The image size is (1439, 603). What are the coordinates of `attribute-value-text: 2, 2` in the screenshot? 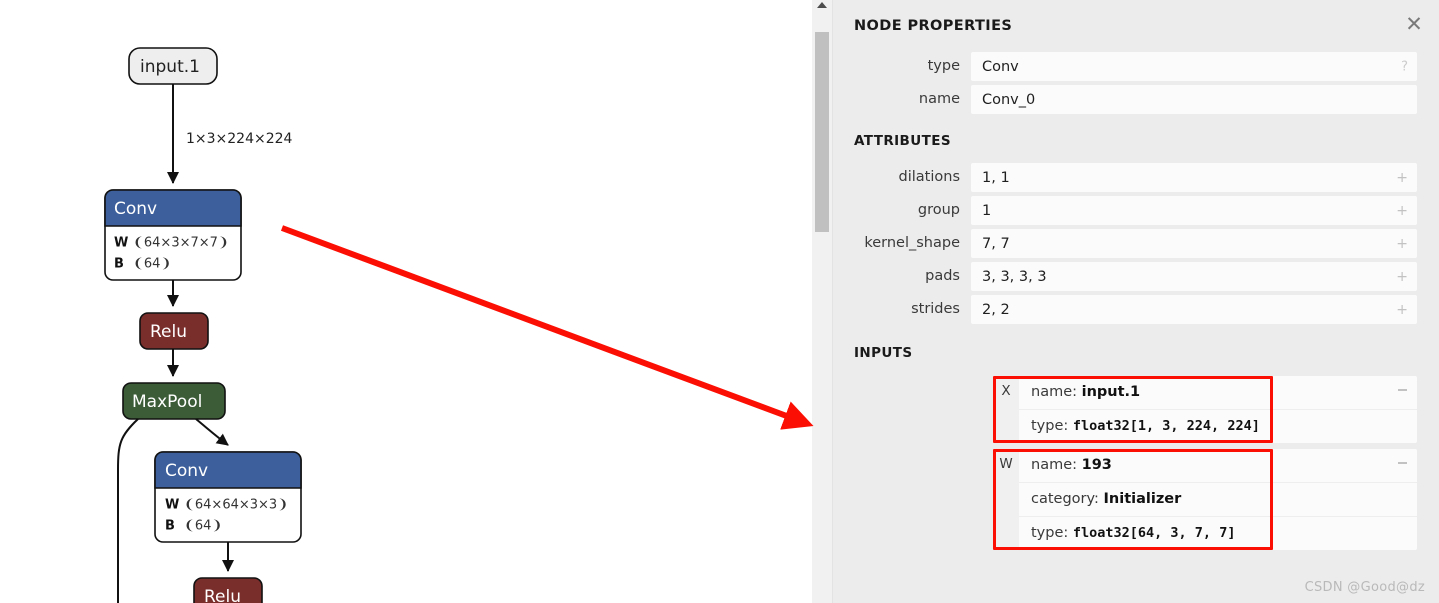 It's located at (996, 309).